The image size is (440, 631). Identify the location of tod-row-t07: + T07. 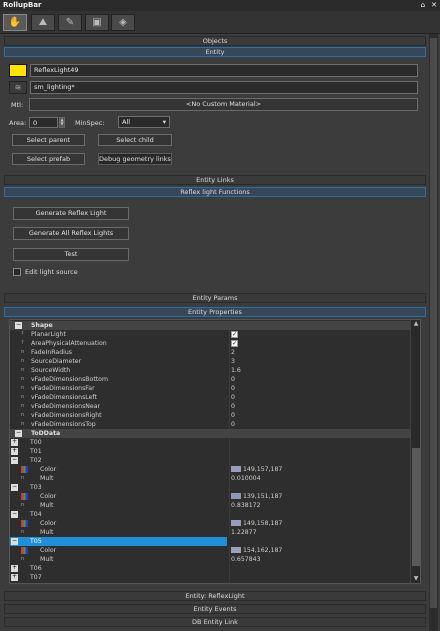
(210, 577).